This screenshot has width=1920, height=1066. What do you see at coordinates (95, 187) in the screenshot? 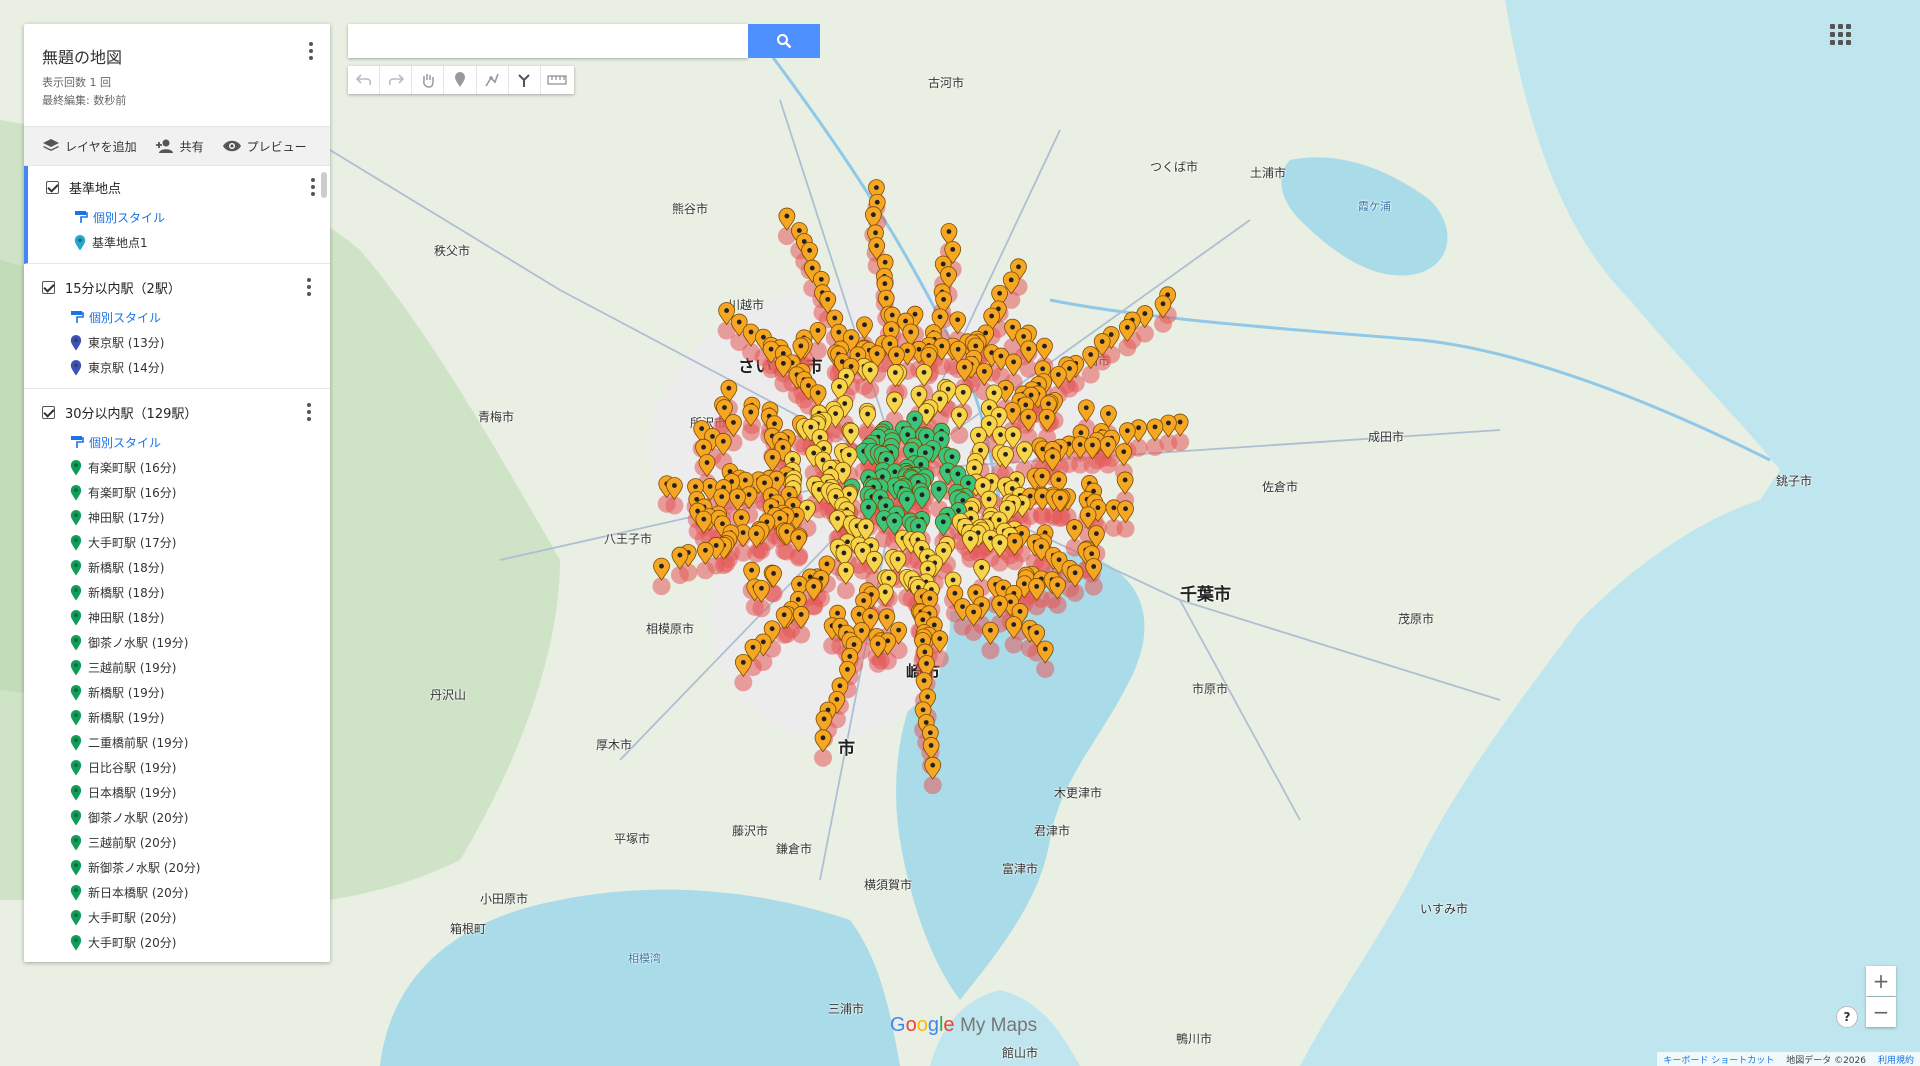
I see `layer-name: 基準地点` at bounding box center [95, 187].